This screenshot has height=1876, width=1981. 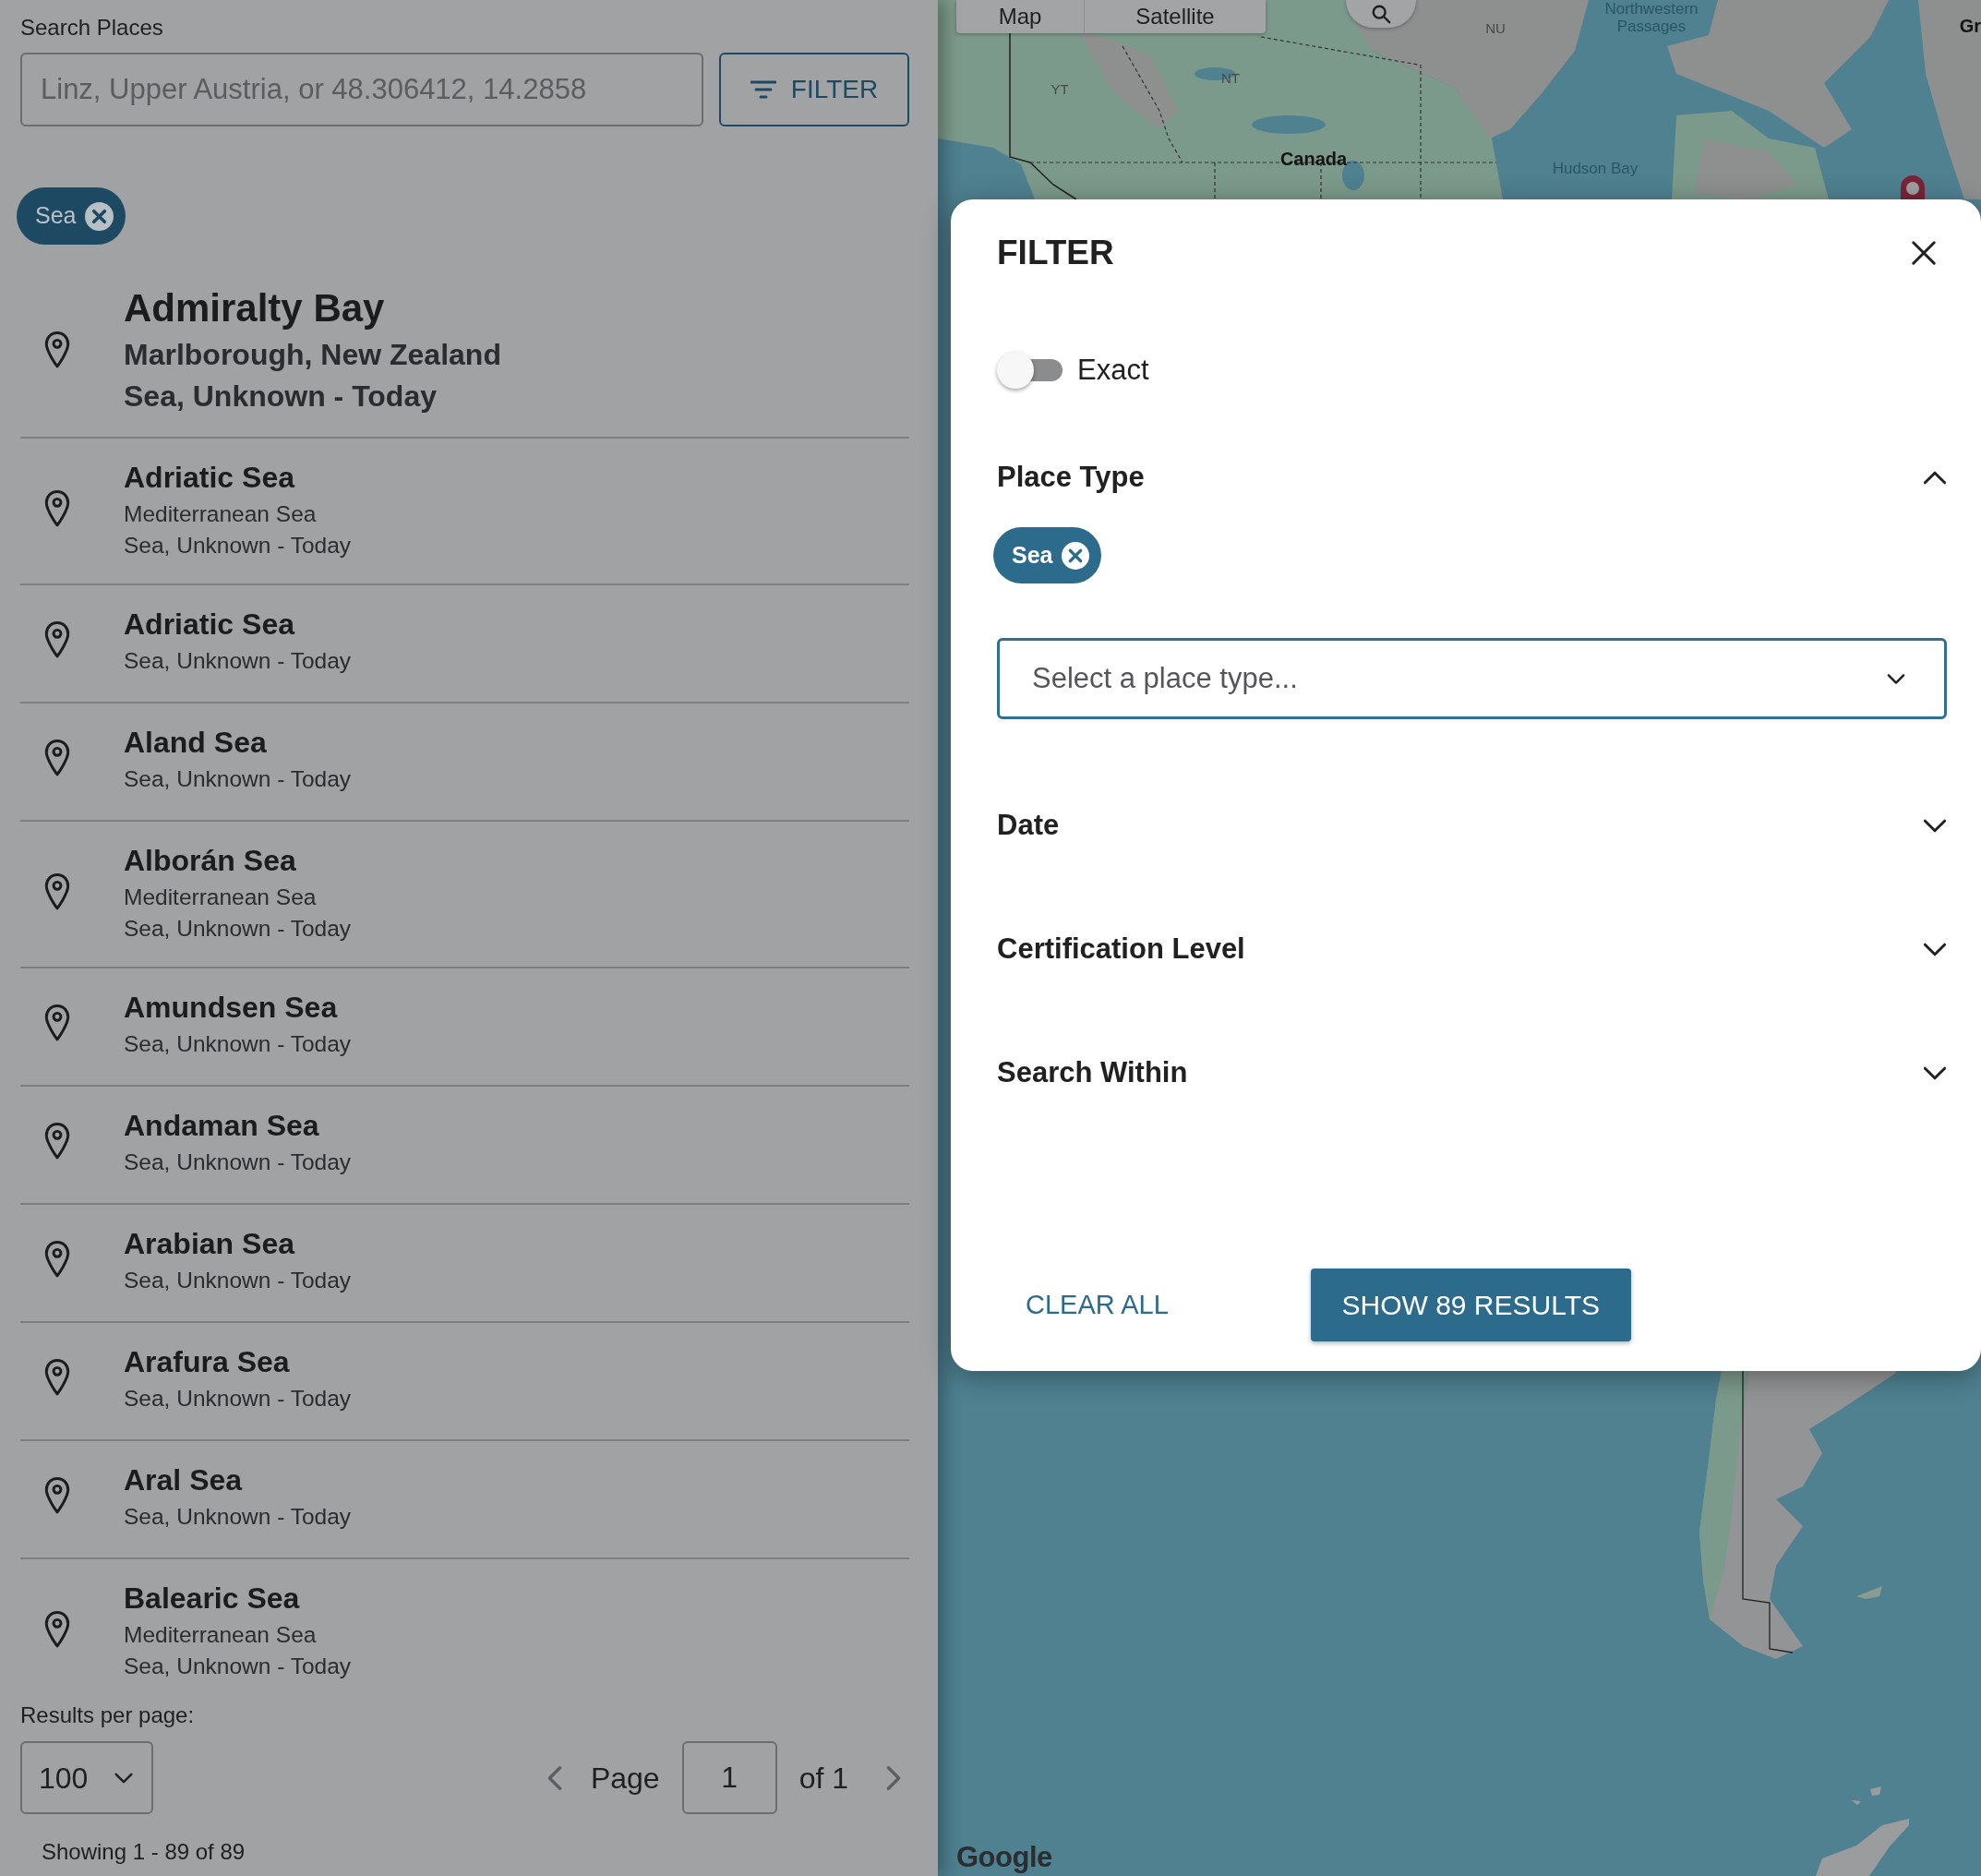 I want to click on show-results-button: SHOW 89 RESULTS, so click(x=1470, y=1305).